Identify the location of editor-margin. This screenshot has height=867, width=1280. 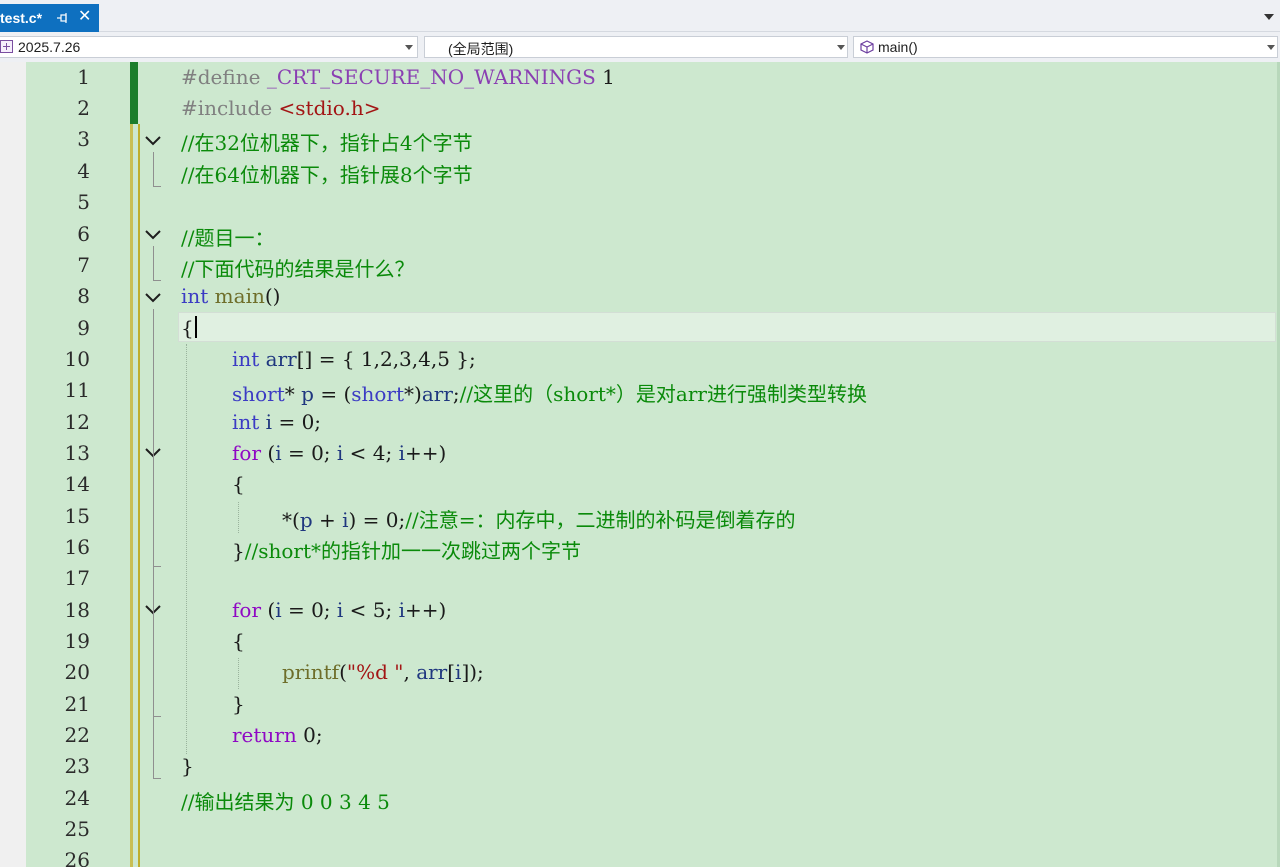
(13, 464).